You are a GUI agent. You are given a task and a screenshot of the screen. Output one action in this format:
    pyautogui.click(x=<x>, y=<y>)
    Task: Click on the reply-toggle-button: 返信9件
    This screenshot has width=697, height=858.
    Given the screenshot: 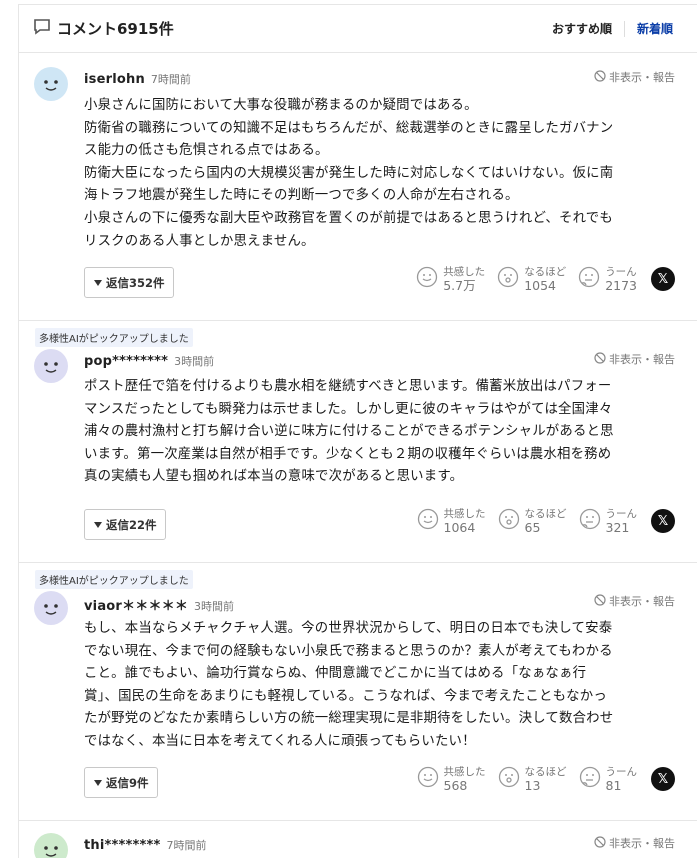 What is the action you would take?
    pyautogui.click(x=121, y=782)
    